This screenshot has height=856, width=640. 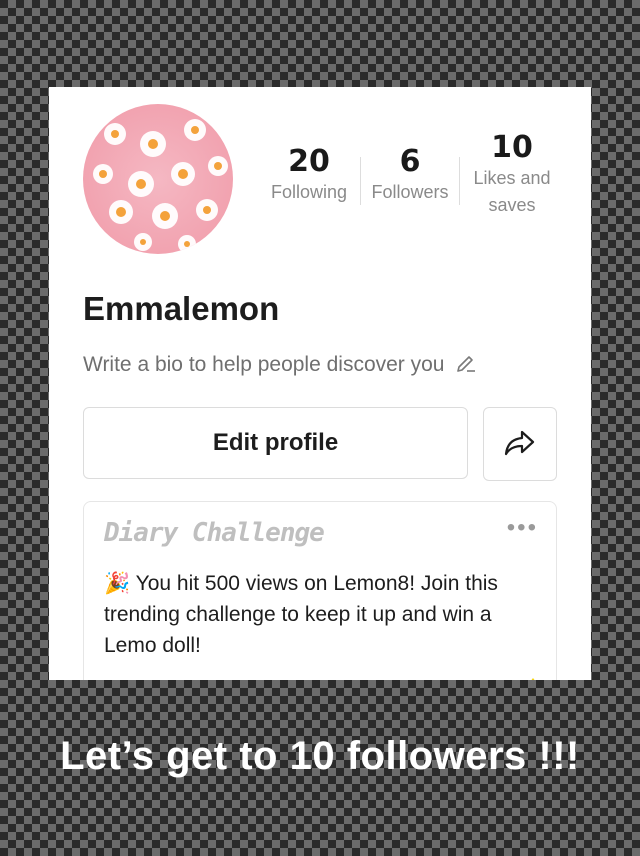 What do you see at coordinates (522, 528) in the screenshot?
I see `more-icon: •••` at bounding box center [522, 528].